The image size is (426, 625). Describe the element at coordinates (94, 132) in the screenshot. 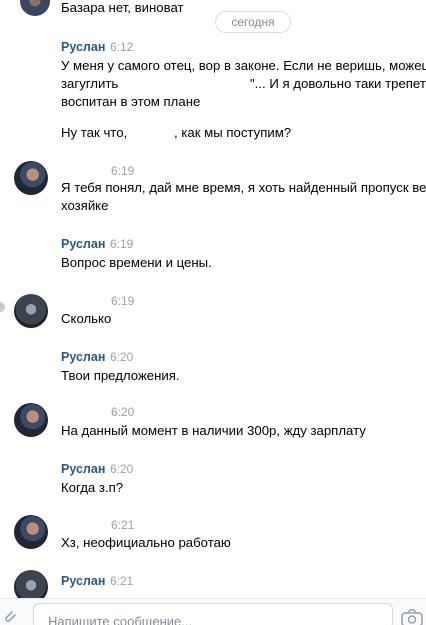

I see `message-text: Ну так что,` at that location.